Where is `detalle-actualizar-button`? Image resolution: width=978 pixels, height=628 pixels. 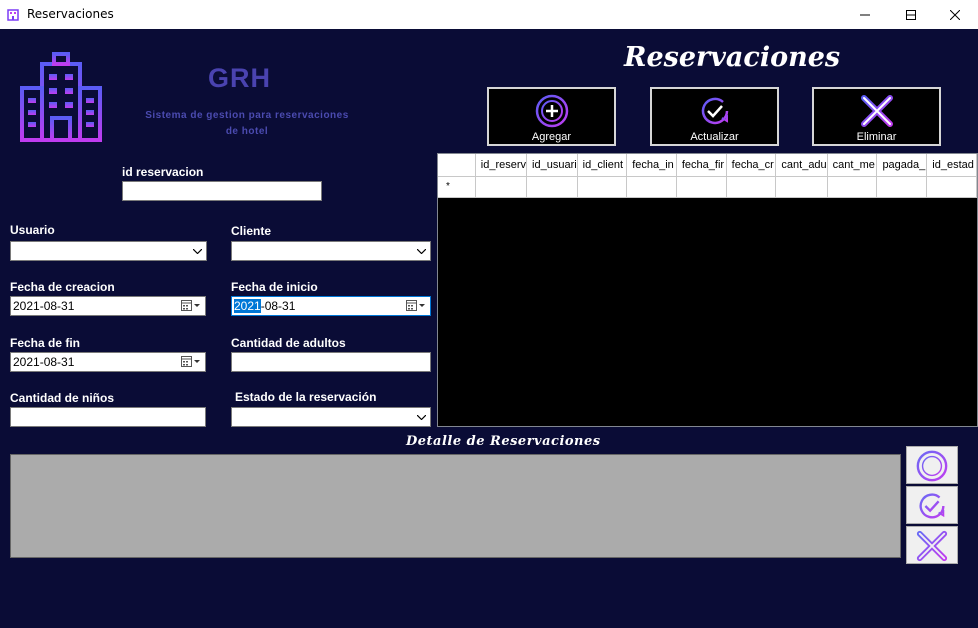
detalle-actualizar-button is located at coordinates (932, 505).